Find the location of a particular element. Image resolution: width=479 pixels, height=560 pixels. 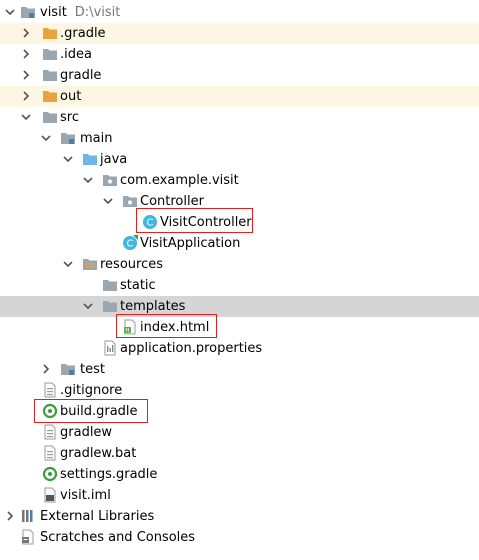

tree-row-java: java is located at coordinates (239, 159).